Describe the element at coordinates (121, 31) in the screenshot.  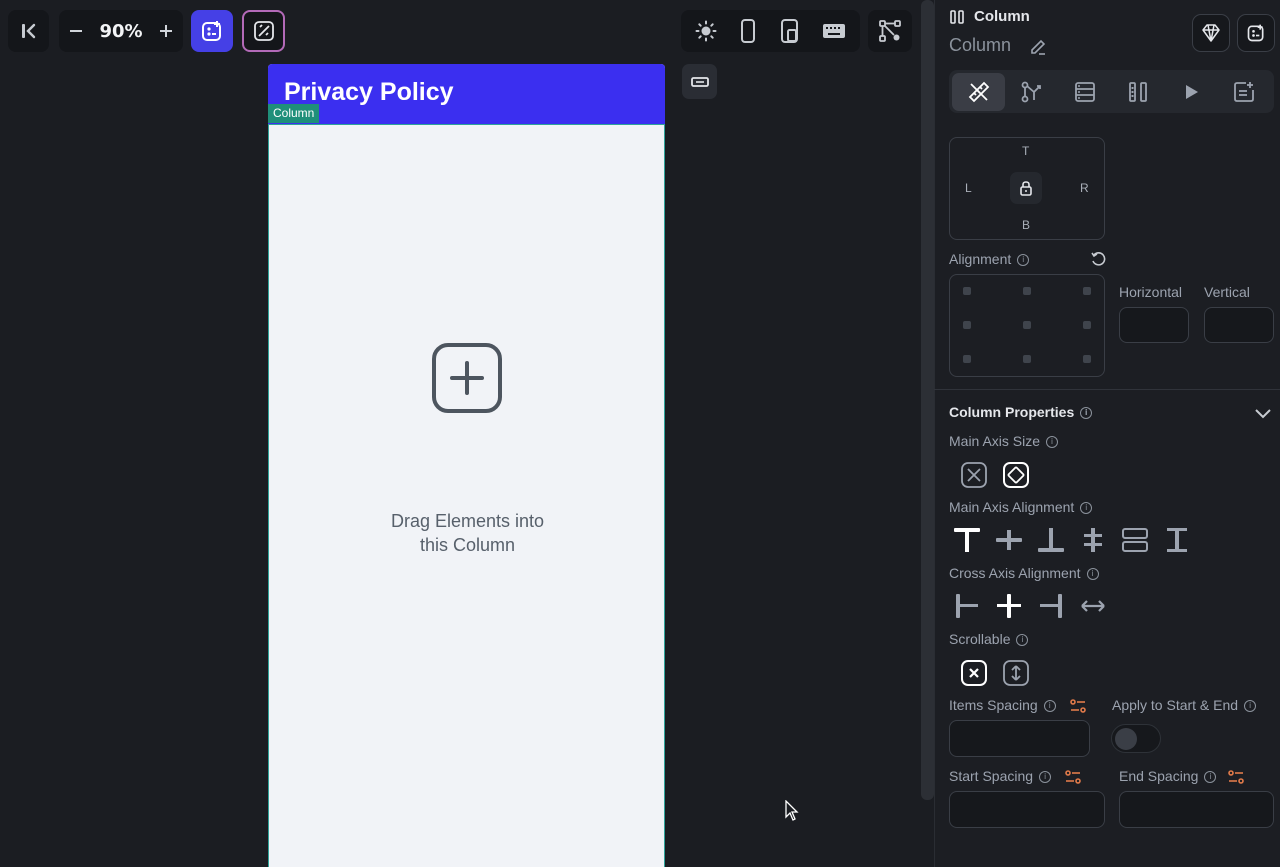
I see `zoom-control: 90%` at that location.